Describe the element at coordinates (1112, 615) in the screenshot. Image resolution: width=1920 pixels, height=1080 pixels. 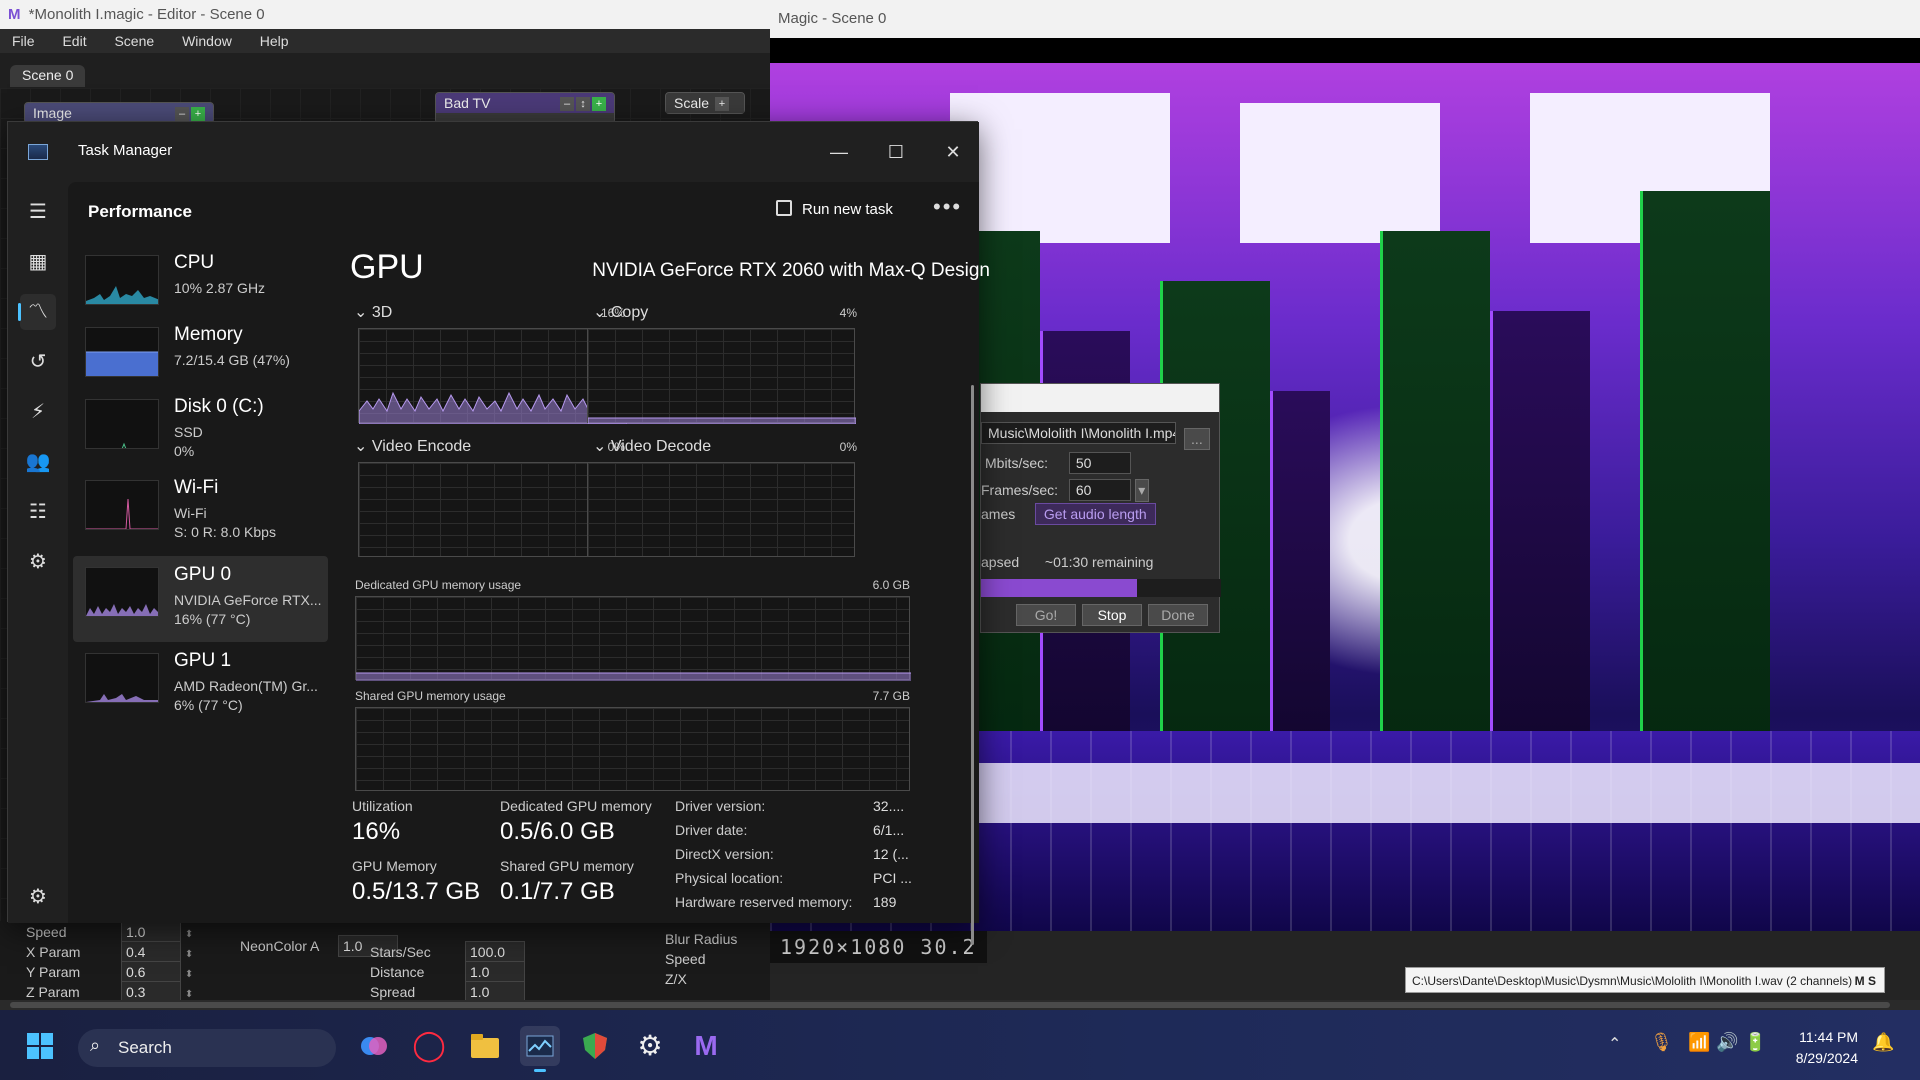
I see `stop-button: Stop` at that location.